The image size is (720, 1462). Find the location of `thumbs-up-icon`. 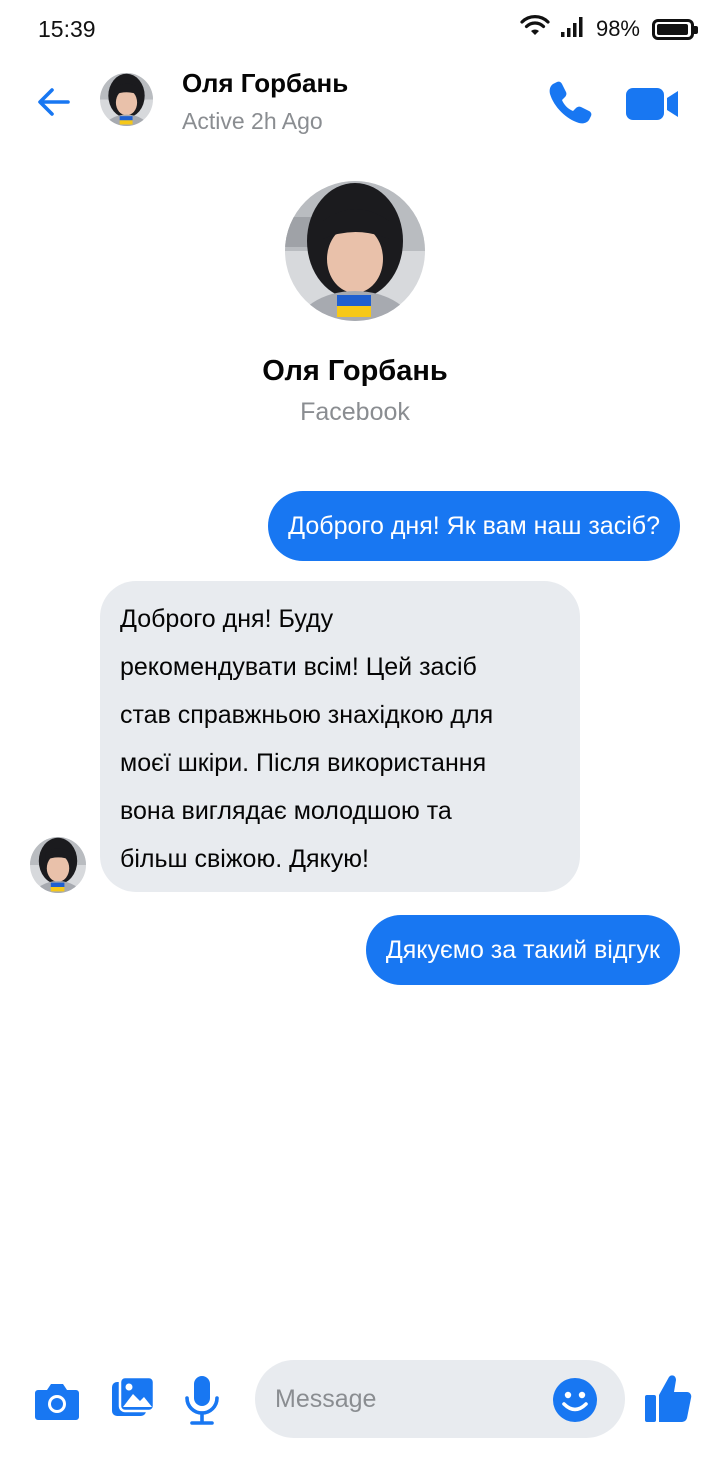

thumbs-up-icon is located at coordinates (668, 1401).